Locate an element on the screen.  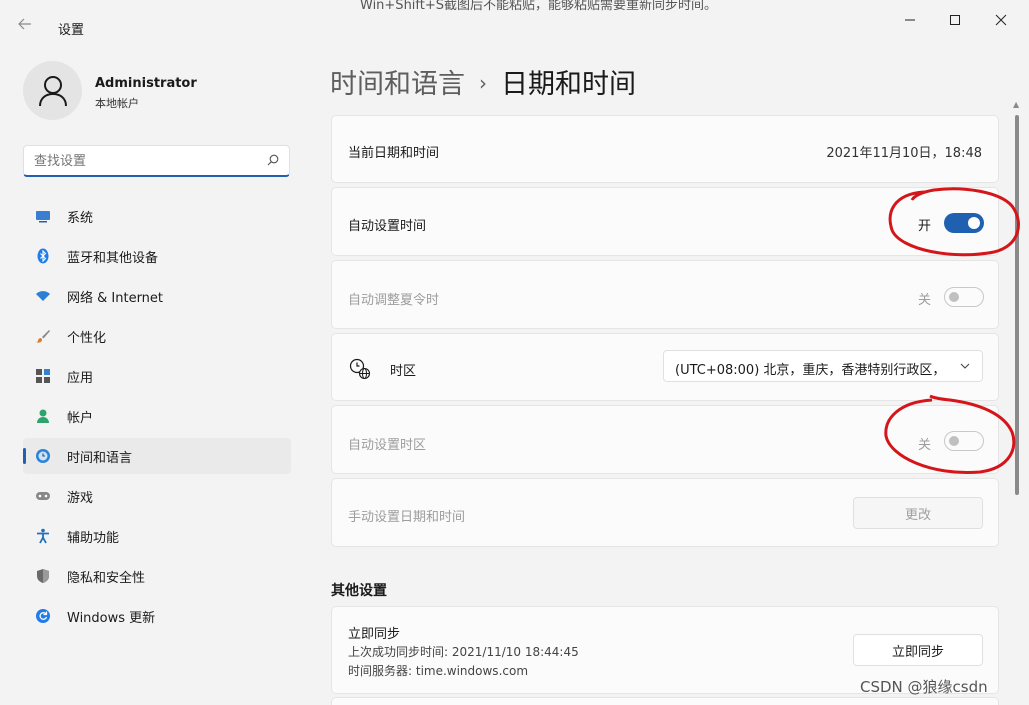
minimize-button is located at coordinates (910, 20).